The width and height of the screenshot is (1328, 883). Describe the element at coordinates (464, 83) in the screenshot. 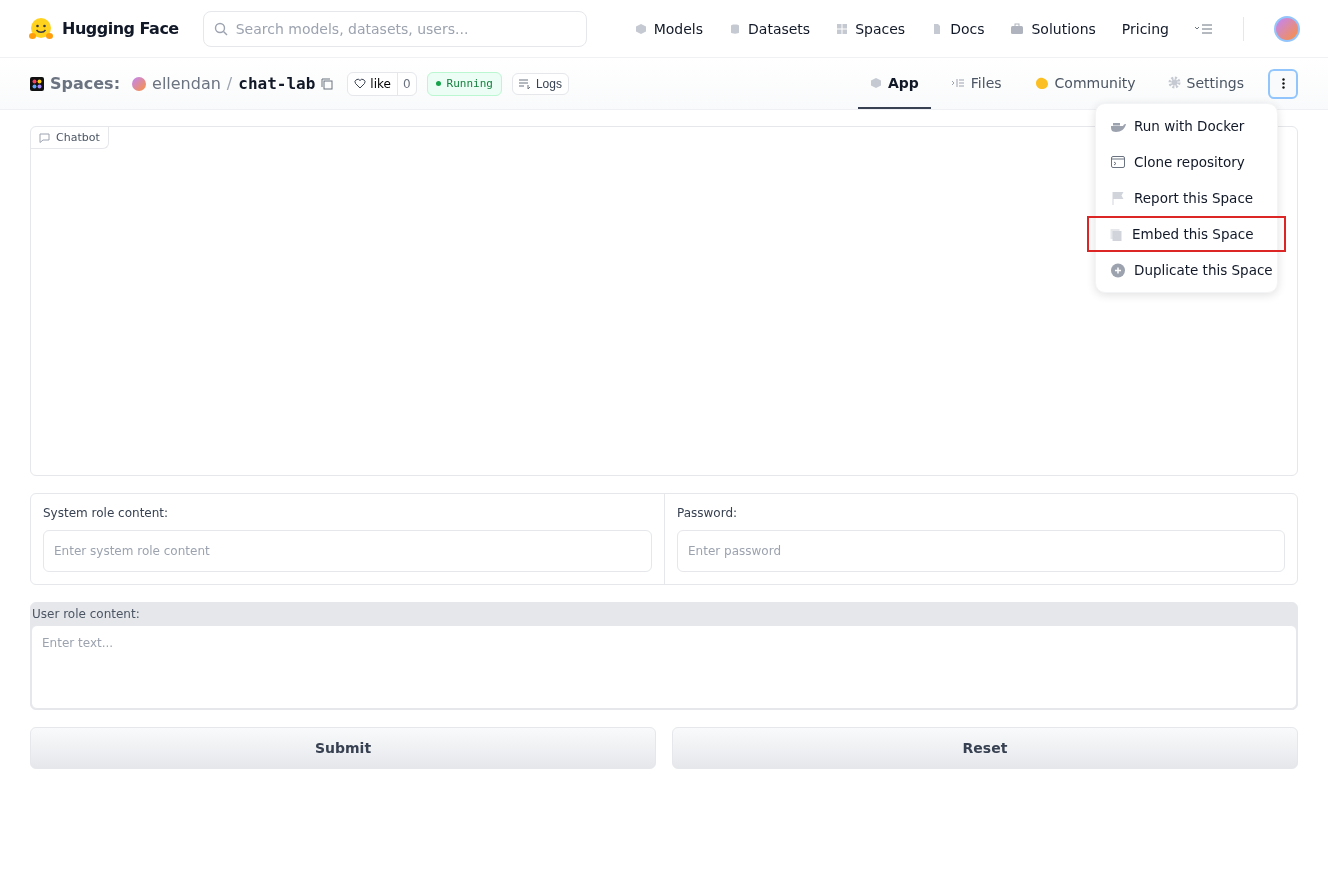

I see `status-badge: Running` at that location.